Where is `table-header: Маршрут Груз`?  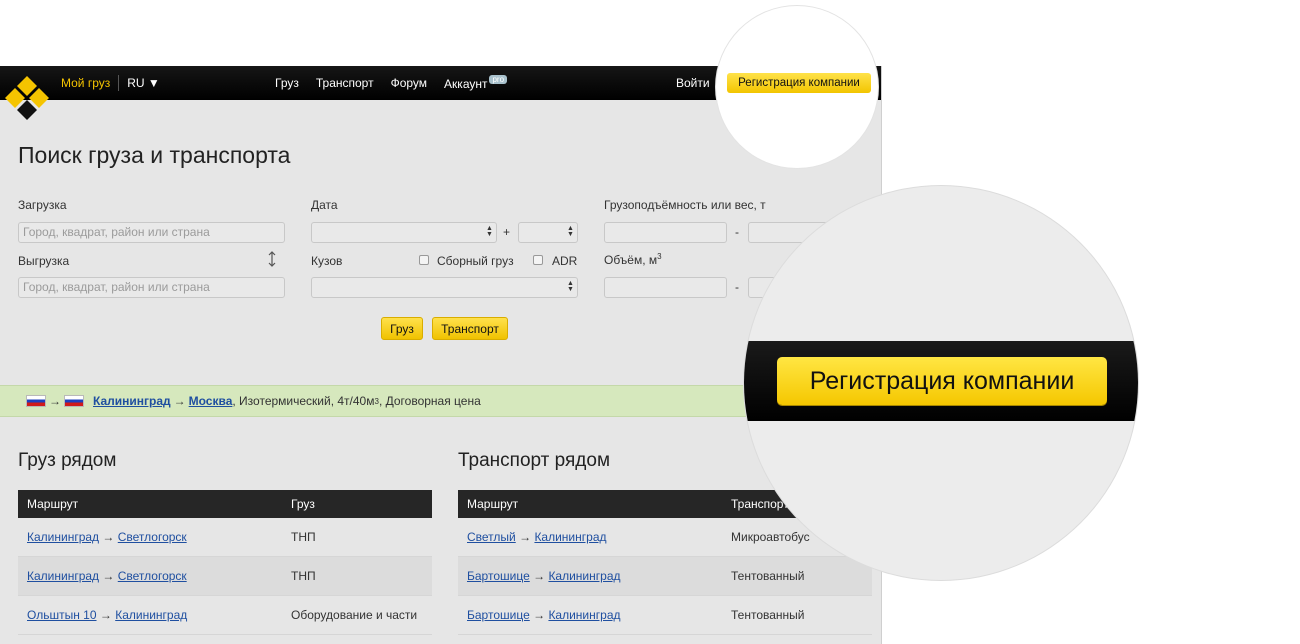 table-header: Маршрут Груз is located at coordinates (225, 504).